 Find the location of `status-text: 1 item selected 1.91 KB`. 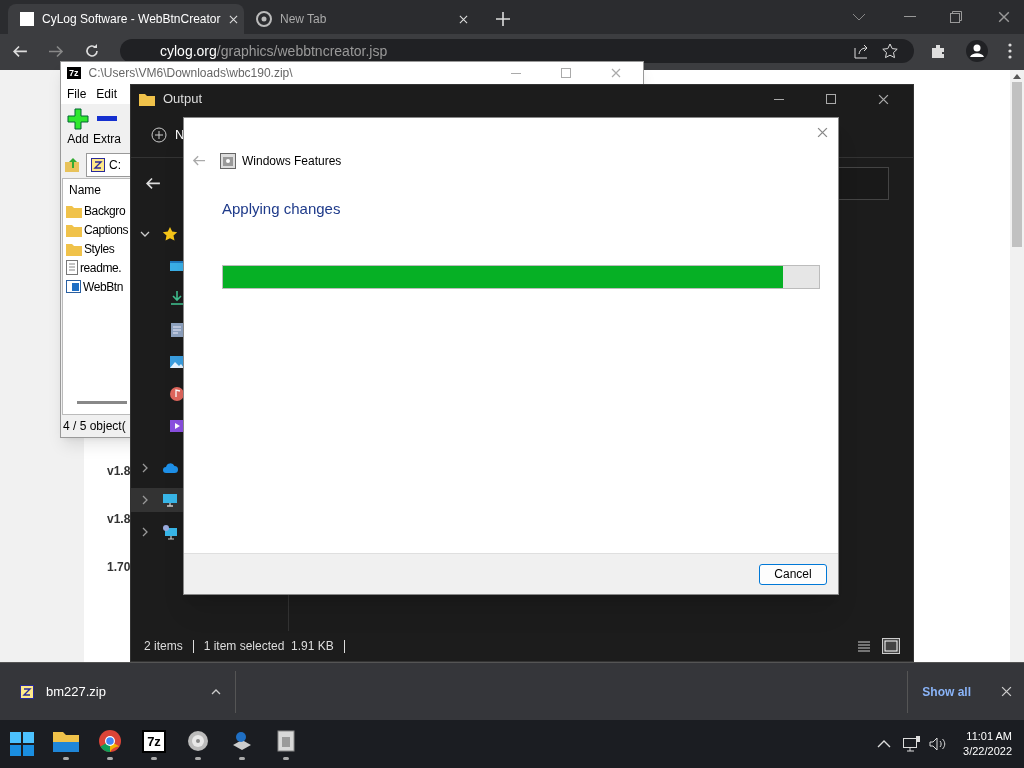

status-text: 1 item selected 1.91 KB is located at coordinates (268, 646).